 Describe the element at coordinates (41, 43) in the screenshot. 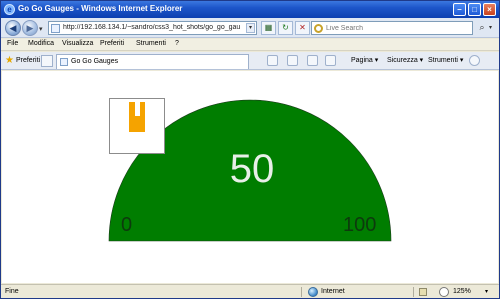

I see `menu-modifica: Modifica` at that location.